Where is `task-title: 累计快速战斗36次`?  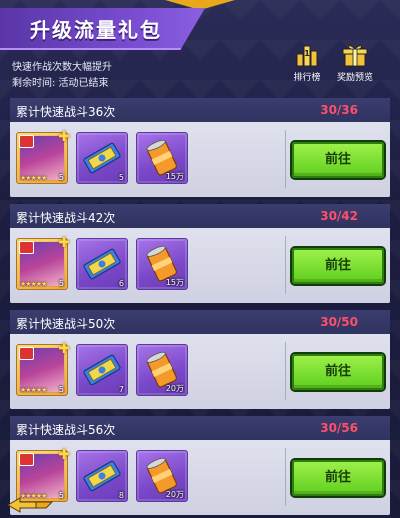 task-title: 累计快速战斗36次 is located at coordinates (66, 112).